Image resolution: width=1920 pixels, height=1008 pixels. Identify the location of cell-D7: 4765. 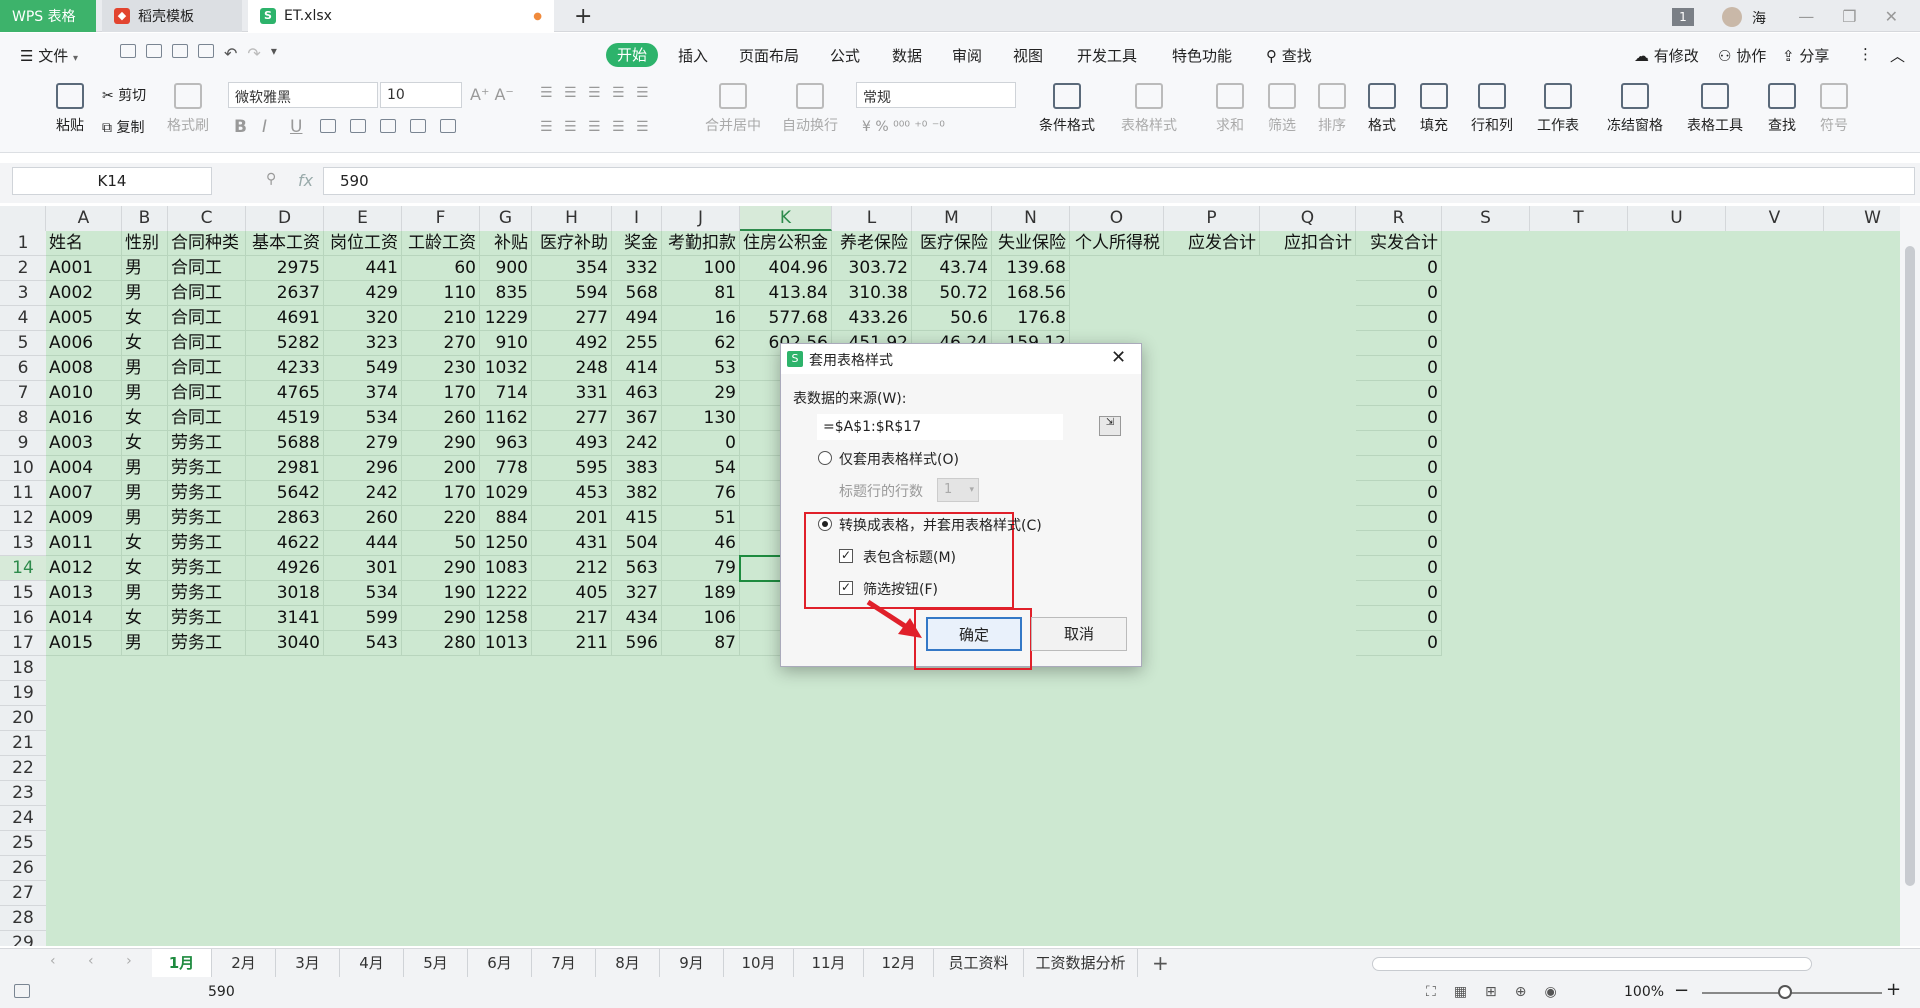
(285, 393).